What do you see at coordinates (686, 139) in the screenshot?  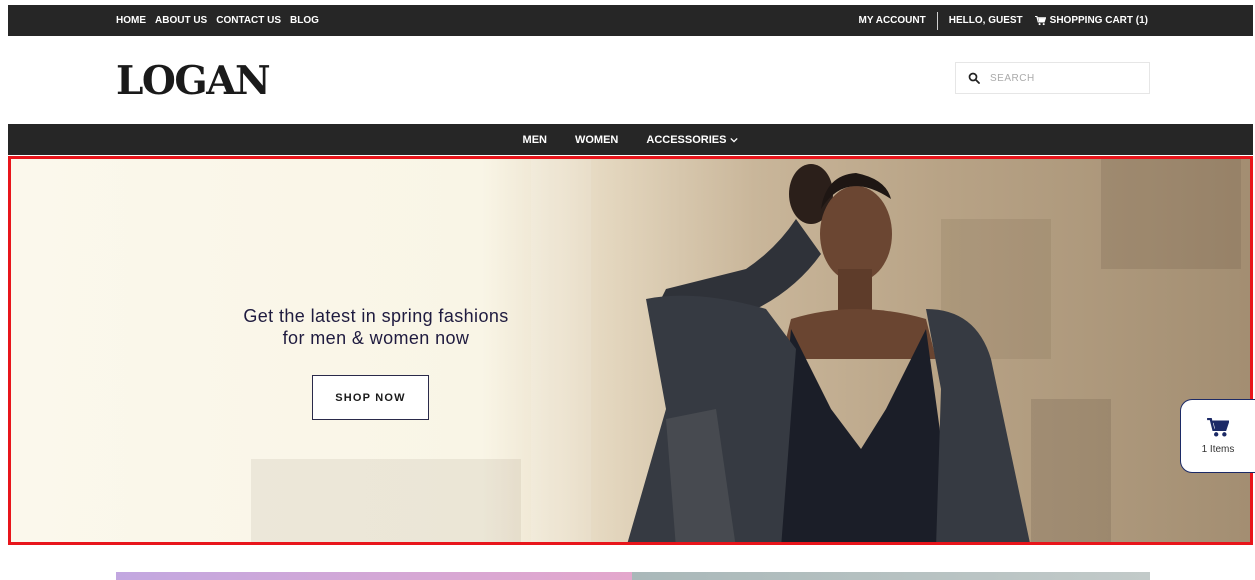 I see `nav-item-label: ACCESSORIES` at bounding box center [686, 139].